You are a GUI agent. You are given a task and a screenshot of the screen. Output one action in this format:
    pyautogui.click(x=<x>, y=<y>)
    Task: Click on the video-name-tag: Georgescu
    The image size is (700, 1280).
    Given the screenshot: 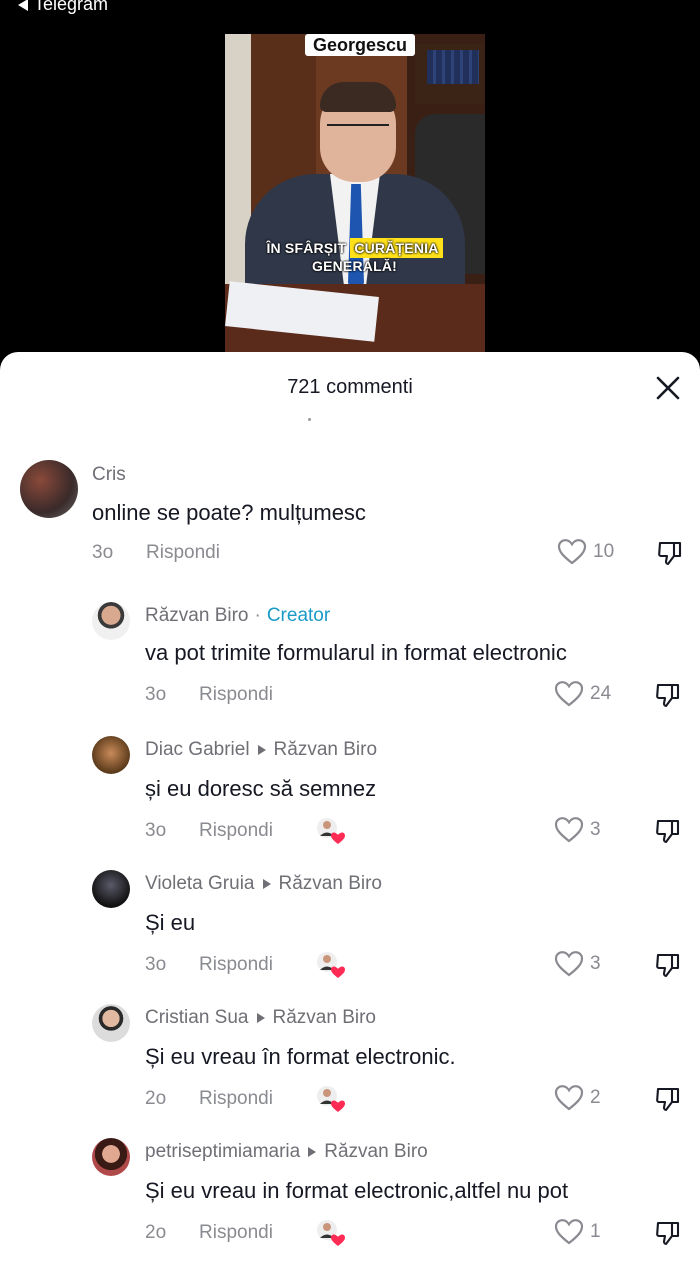 What is the action you would take?
    pyautogui.click(x=360, y=45)
    